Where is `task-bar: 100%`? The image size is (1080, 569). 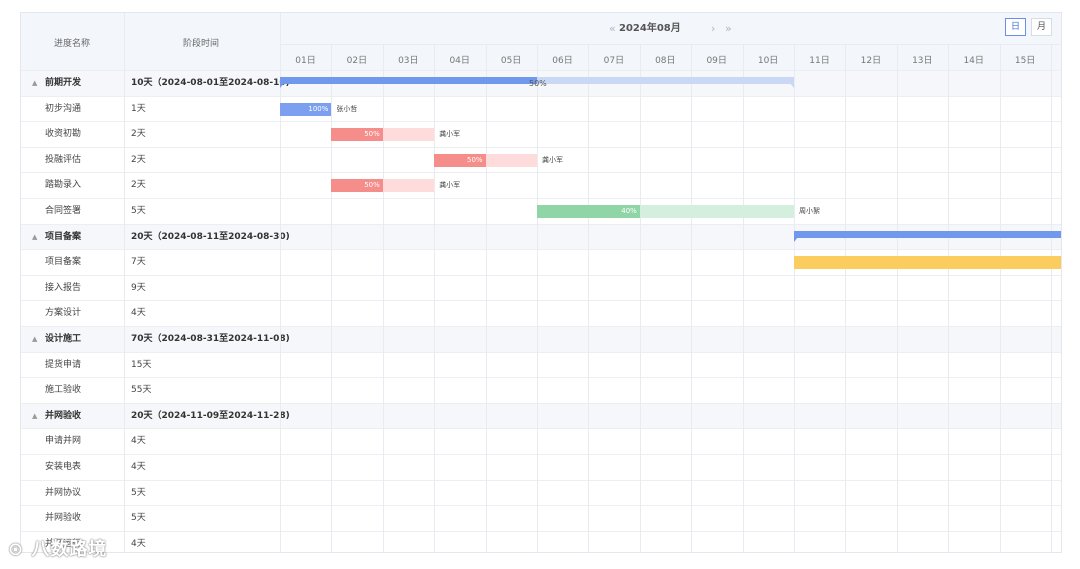 task-bar: 100% is located at coordinates (306, 109).